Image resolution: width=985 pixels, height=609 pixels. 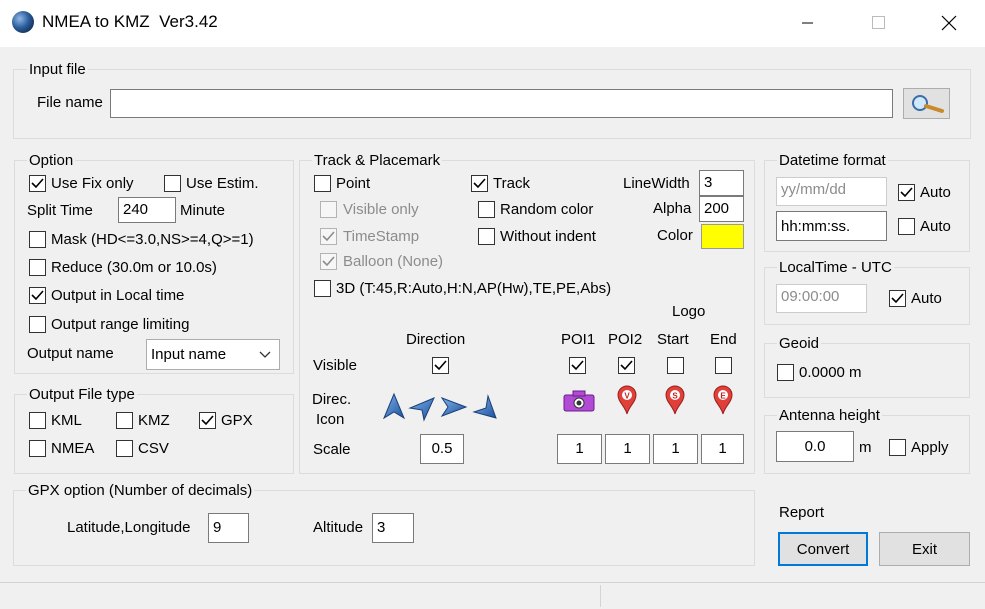 What do you see at coordinates (154, 420) in the screenshot?
I see `kmz-label: KMZ` at bounding box center [154, 420].